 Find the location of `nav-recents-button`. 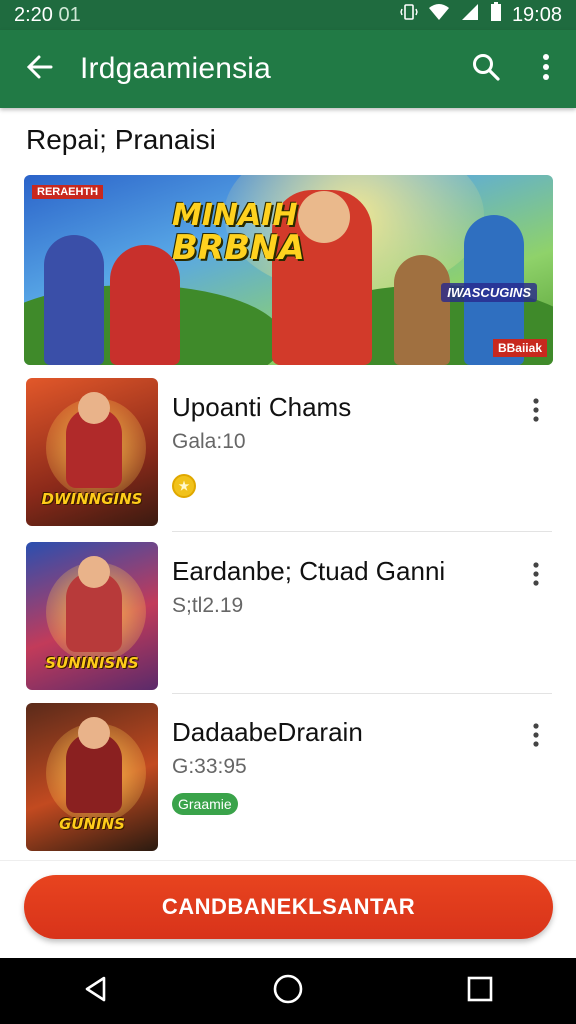

nav-recents-button is located at coordinates (480, 991).